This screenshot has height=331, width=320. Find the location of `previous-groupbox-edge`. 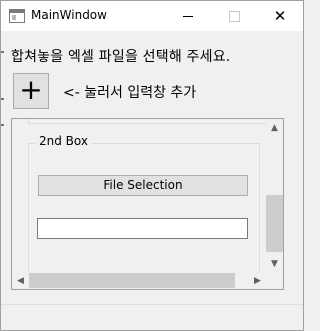

previous-groupbox-edge is located at coordinates (150, 121).